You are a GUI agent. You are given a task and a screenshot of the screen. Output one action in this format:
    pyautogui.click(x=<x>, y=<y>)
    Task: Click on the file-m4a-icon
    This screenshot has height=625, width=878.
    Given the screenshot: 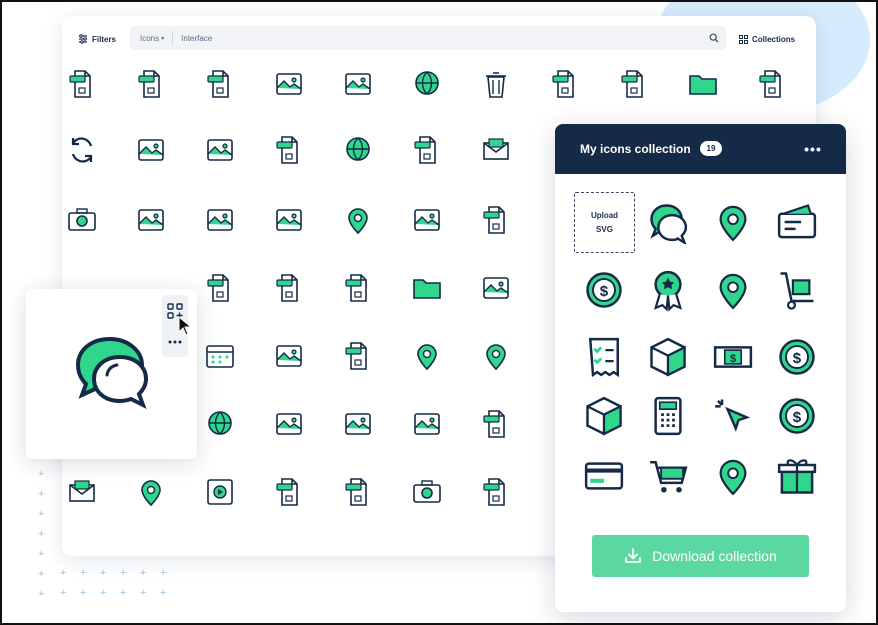 What is the action you would take?
    pyautogui.click(x=220, y=288)
    